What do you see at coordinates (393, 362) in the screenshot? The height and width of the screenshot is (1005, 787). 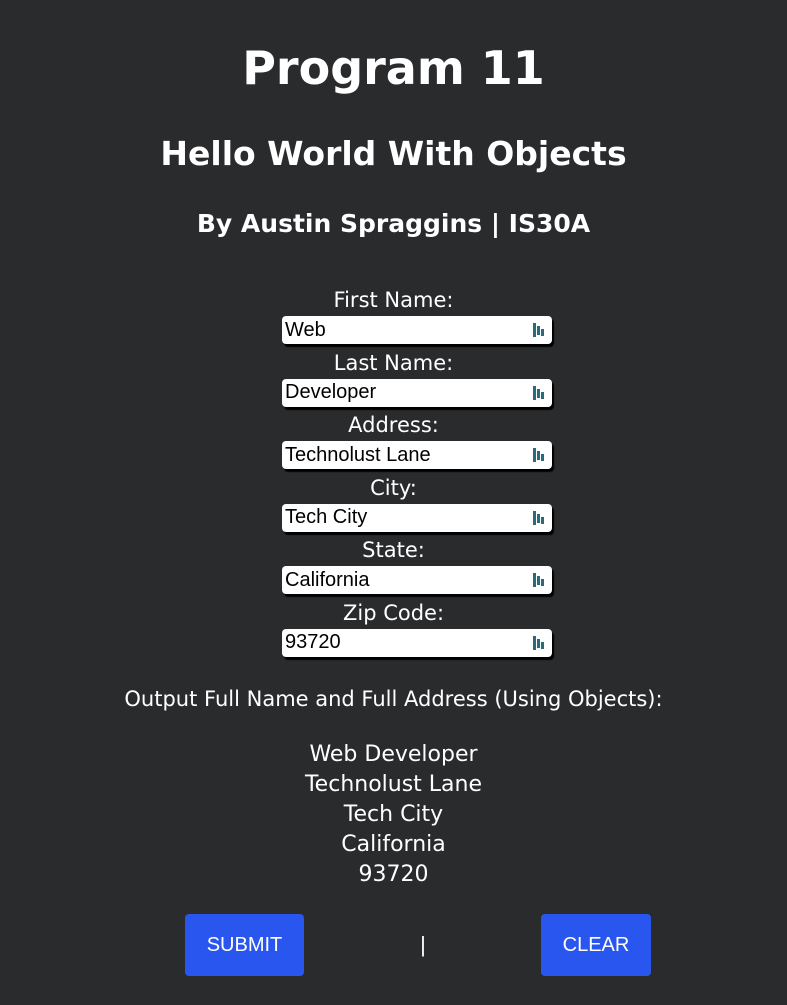 I see `last-name-label: Last Name:` at bounding box center [393, 362].